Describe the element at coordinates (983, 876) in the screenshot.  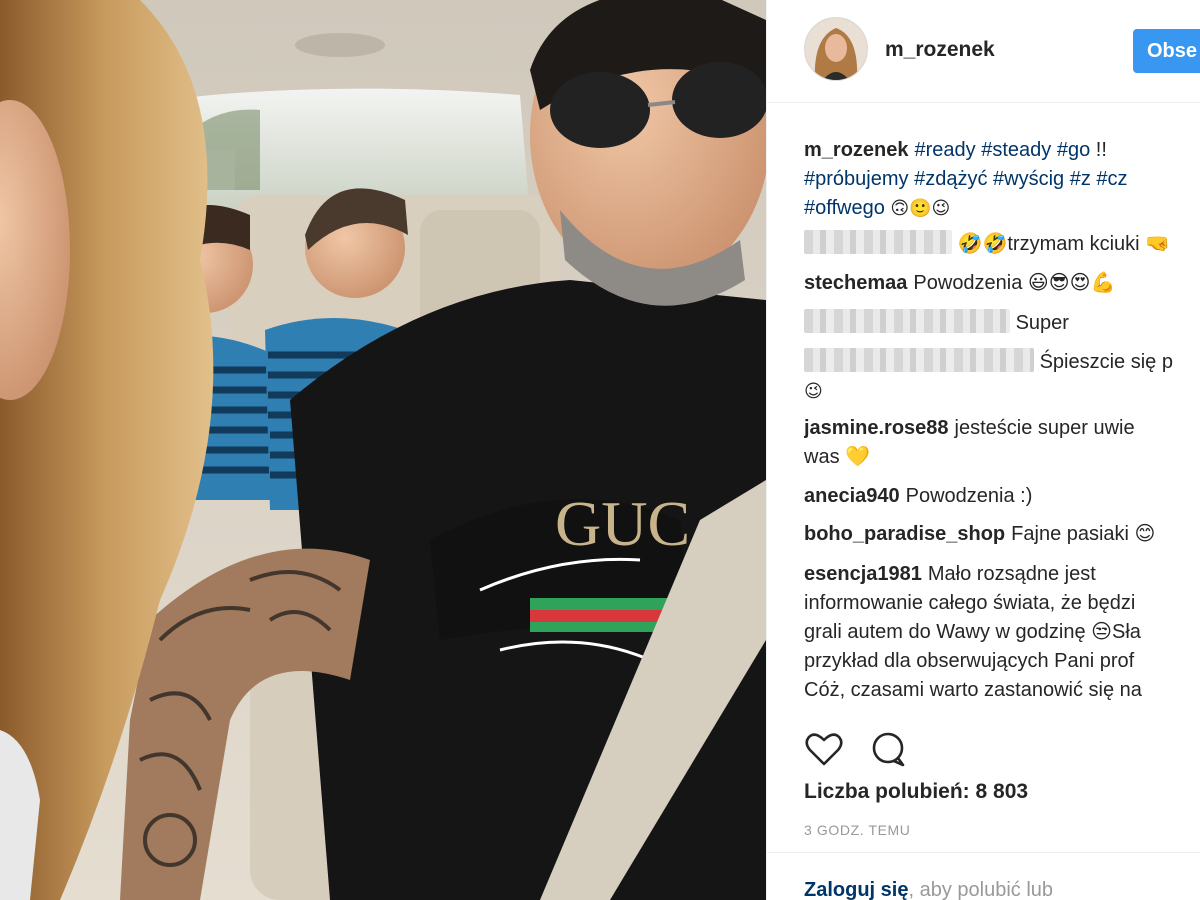
I see `login-footer: Zaloguj się, aby polubić lub` at that location.